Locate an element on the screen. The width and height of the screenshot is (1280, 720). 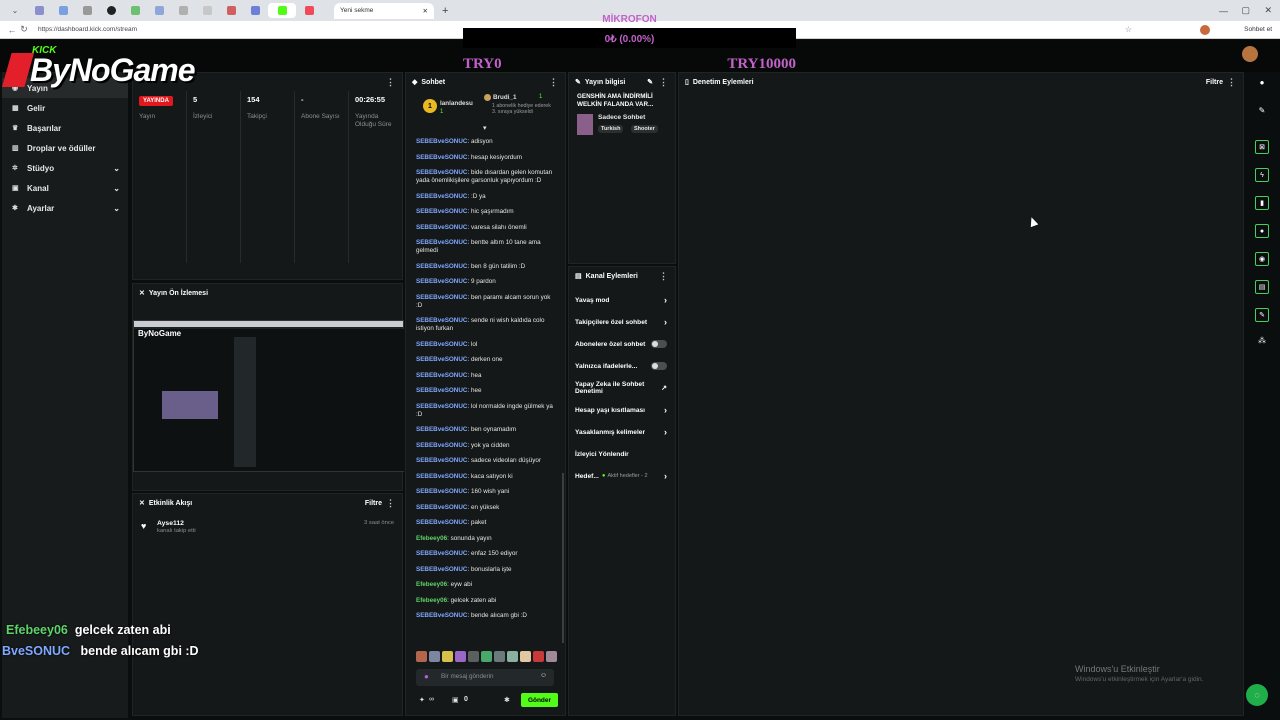
reload-icon: ↻ is located at coordinates (24, 29).